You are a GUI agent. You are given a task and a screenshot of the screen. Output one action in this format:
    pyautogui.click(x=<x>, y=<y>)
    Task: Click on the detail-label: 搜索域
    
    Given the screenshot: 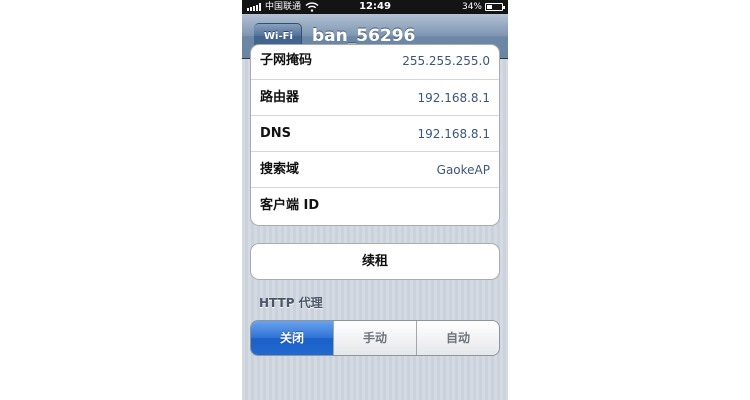 What is the action you would take?
    pyautogui.click(x=280, y=169)
    